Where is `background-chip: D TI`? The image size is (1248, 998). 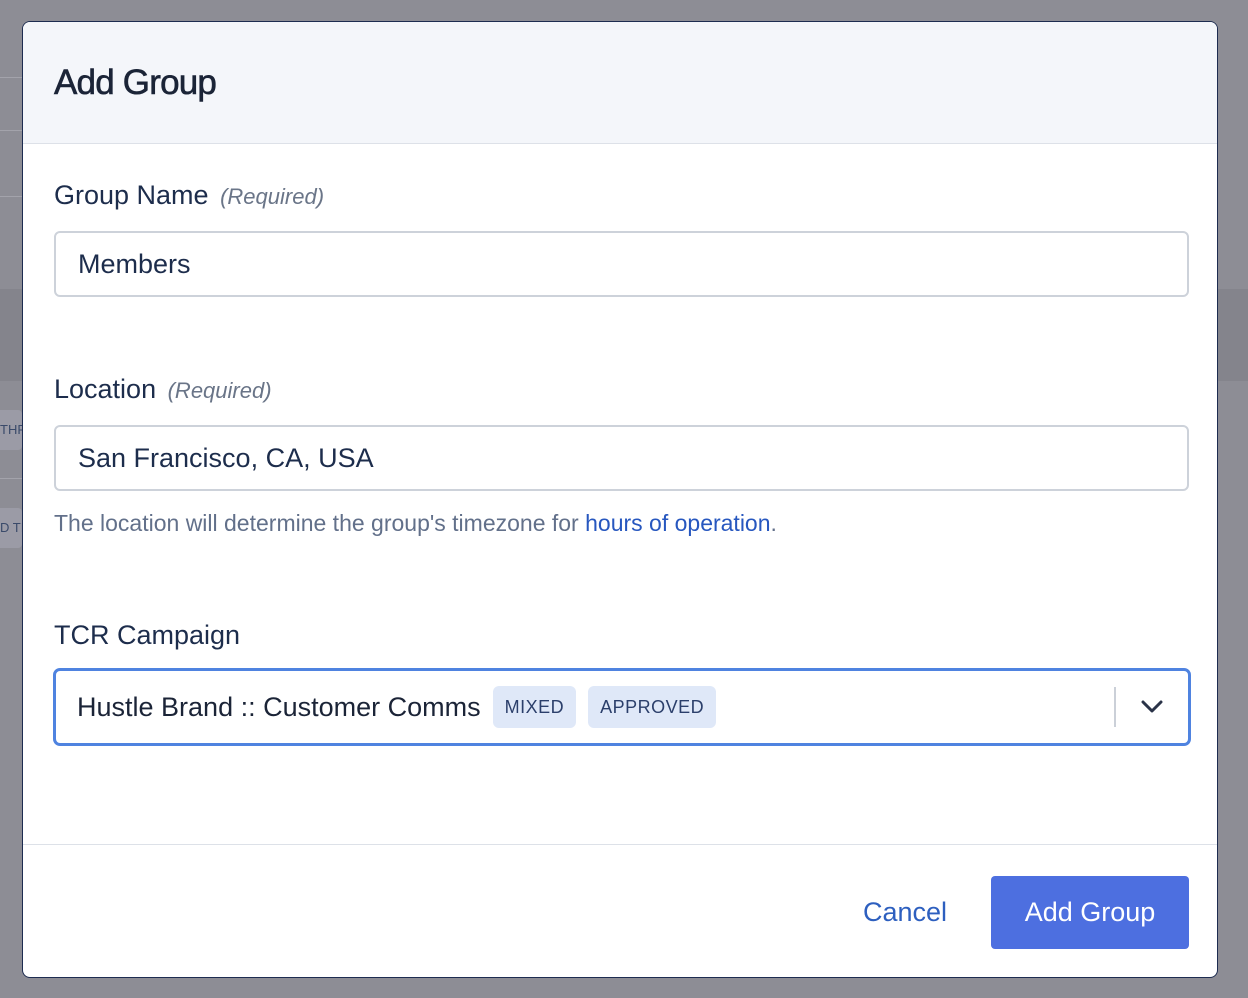 background-chip: D TI is located at coordinates (11, 528).